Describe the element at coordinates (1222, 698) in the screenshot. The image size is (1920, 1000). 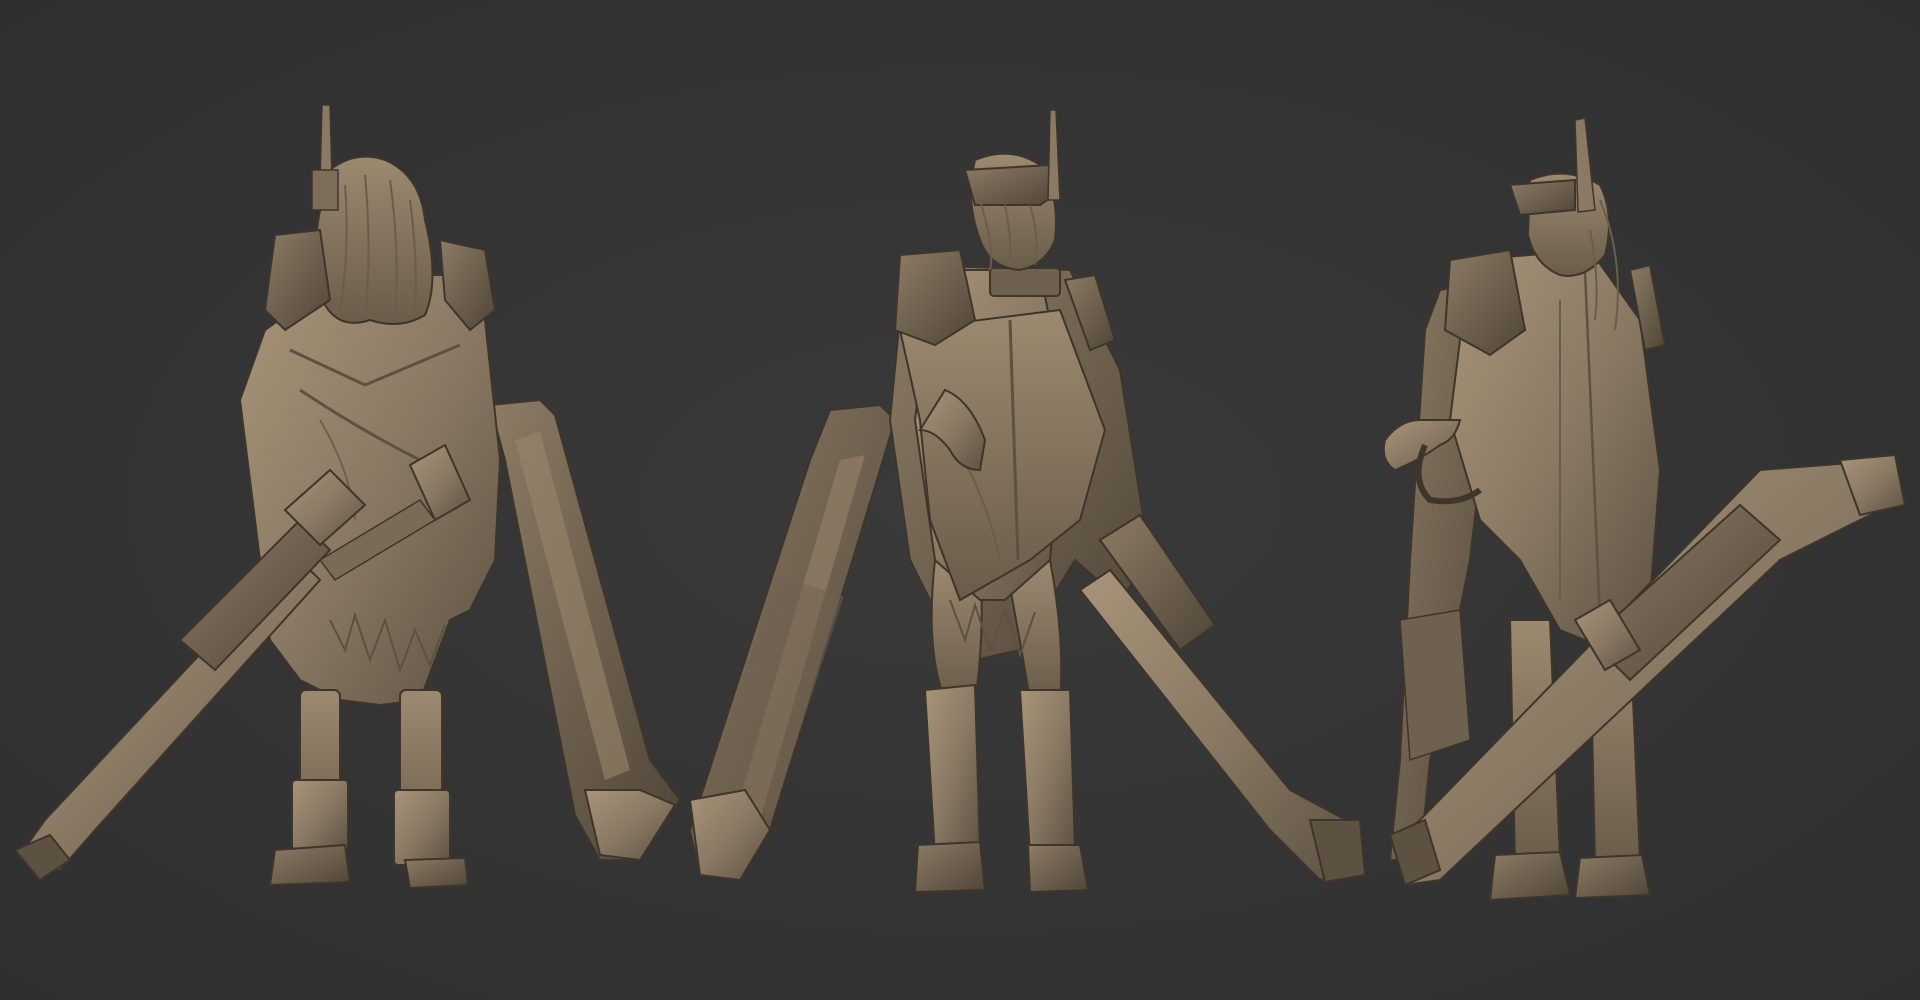
I see `rifle` at that location.